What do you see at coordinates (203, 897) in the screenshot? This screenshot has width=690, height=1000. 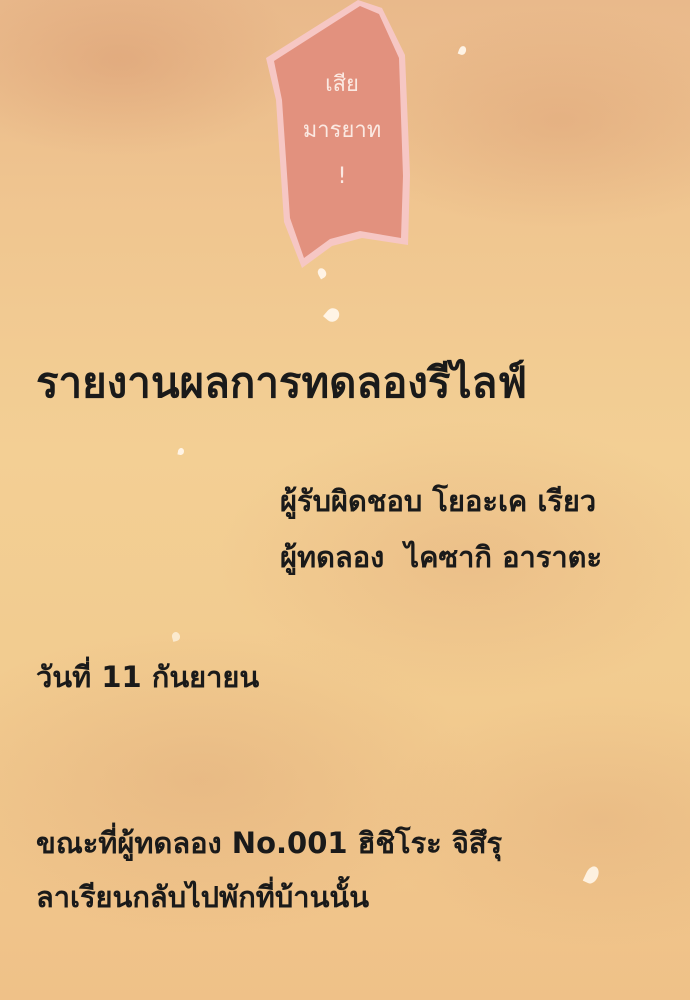 I see `narration-line-2: ลาเรียนกลับไปพักที่บ้านนั้น` at bounding box center [203, 897].